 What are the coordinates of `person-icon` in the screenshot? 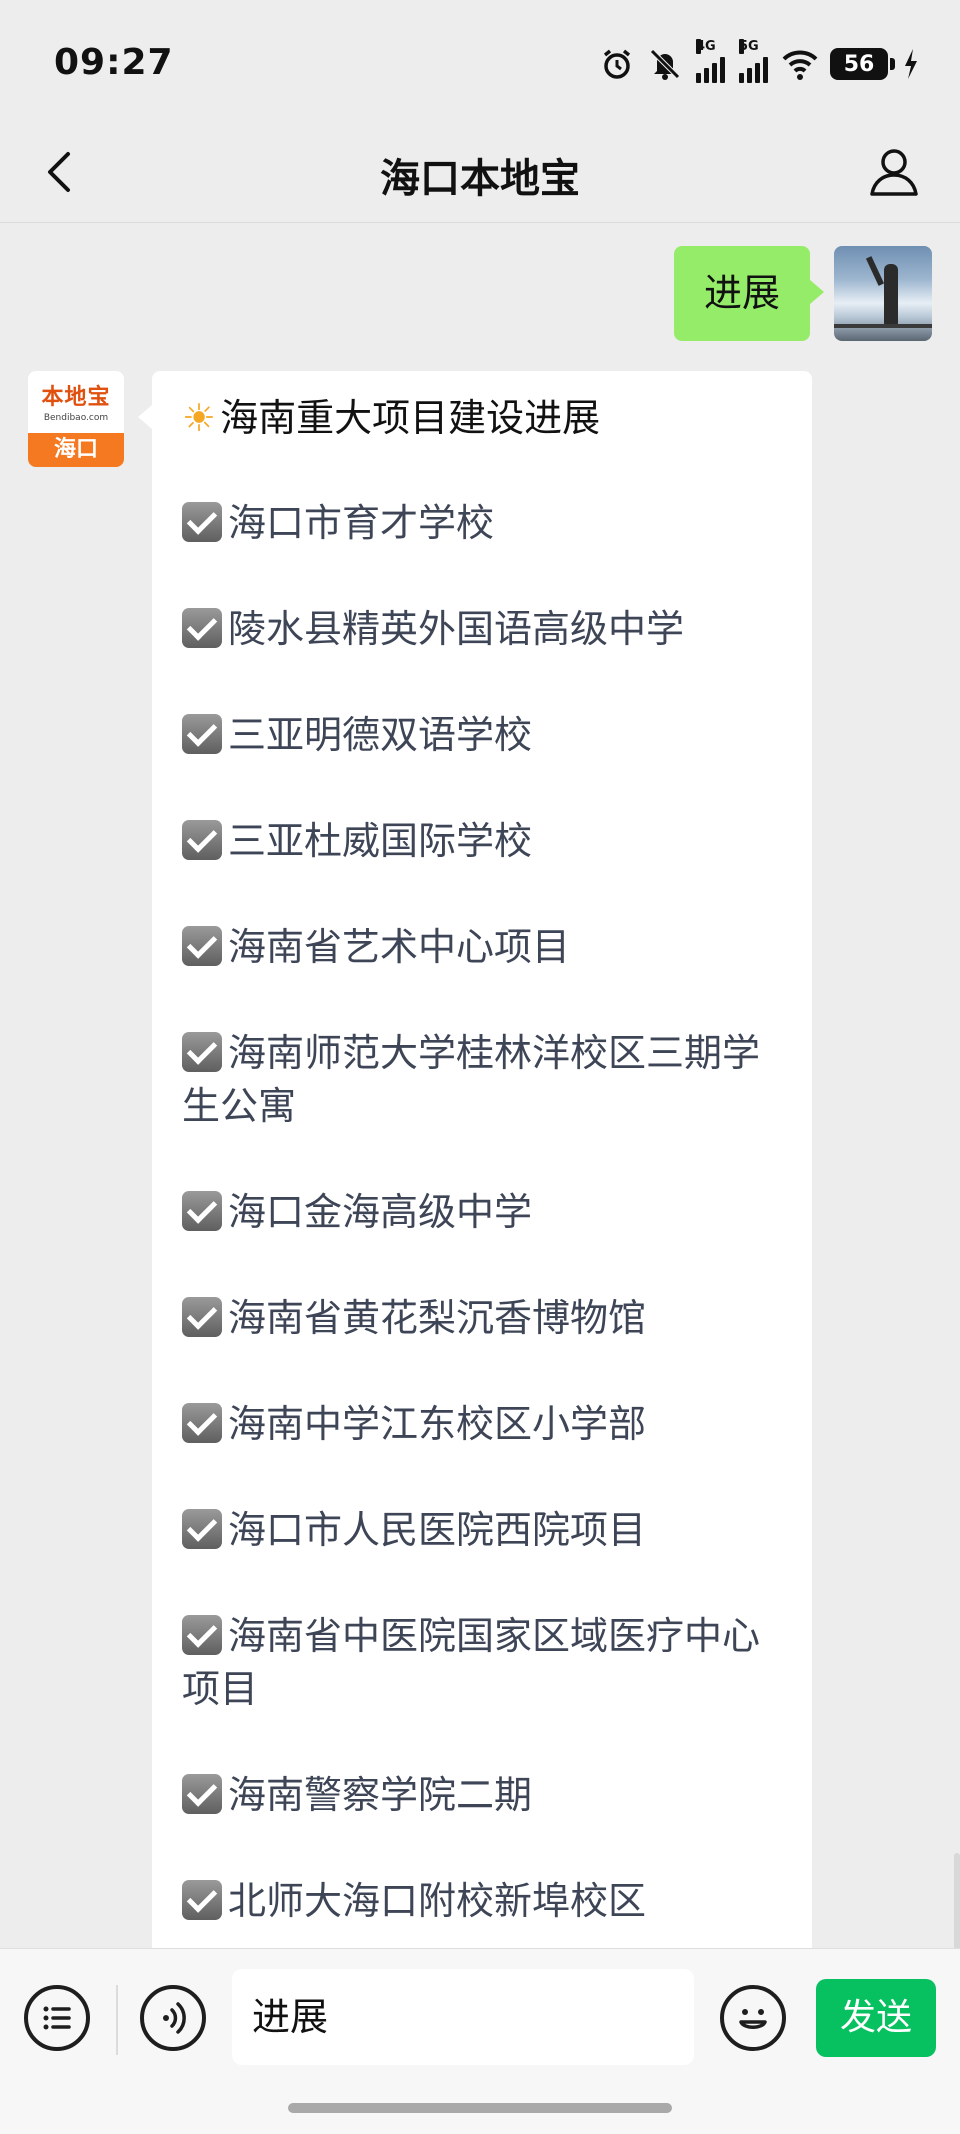 It's located at (894, 172).